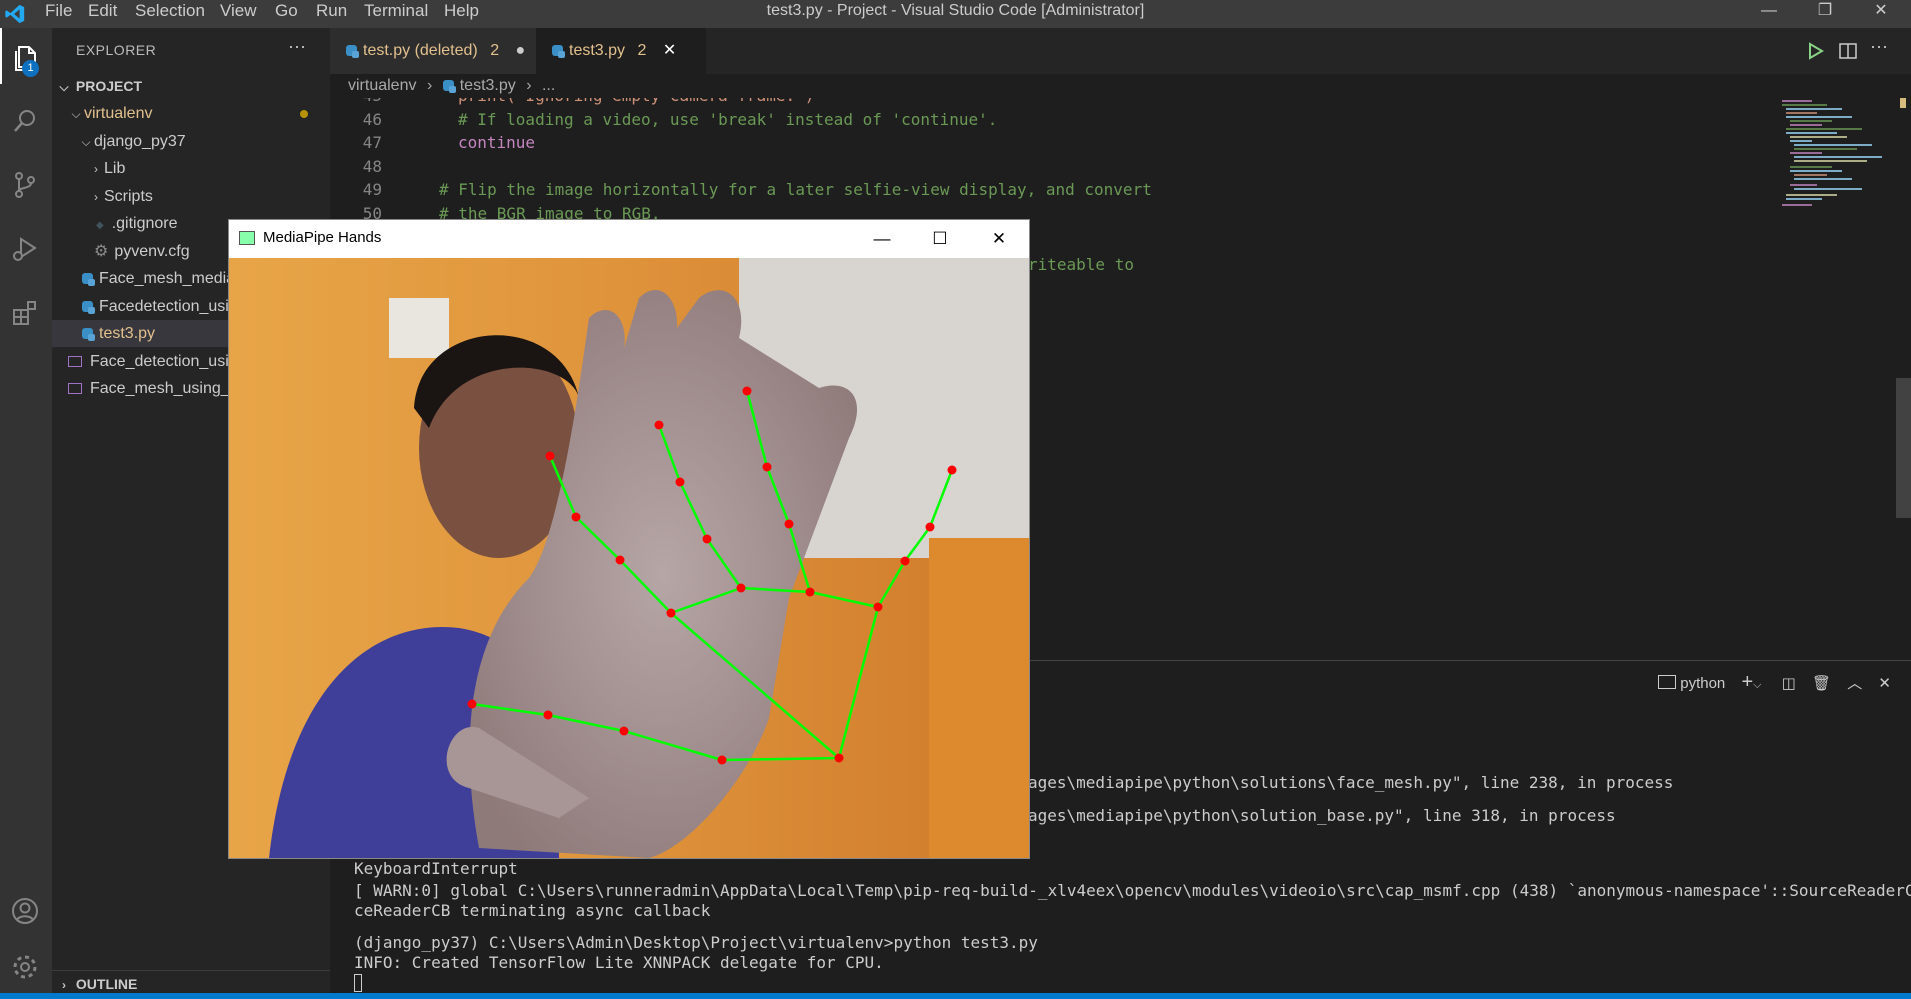 The height and width of the screenshot is (999, 1911). Describe the element at coordinates (999, 239) in the screenshot. I see `mediapipe-close-button: ✕` at that location.